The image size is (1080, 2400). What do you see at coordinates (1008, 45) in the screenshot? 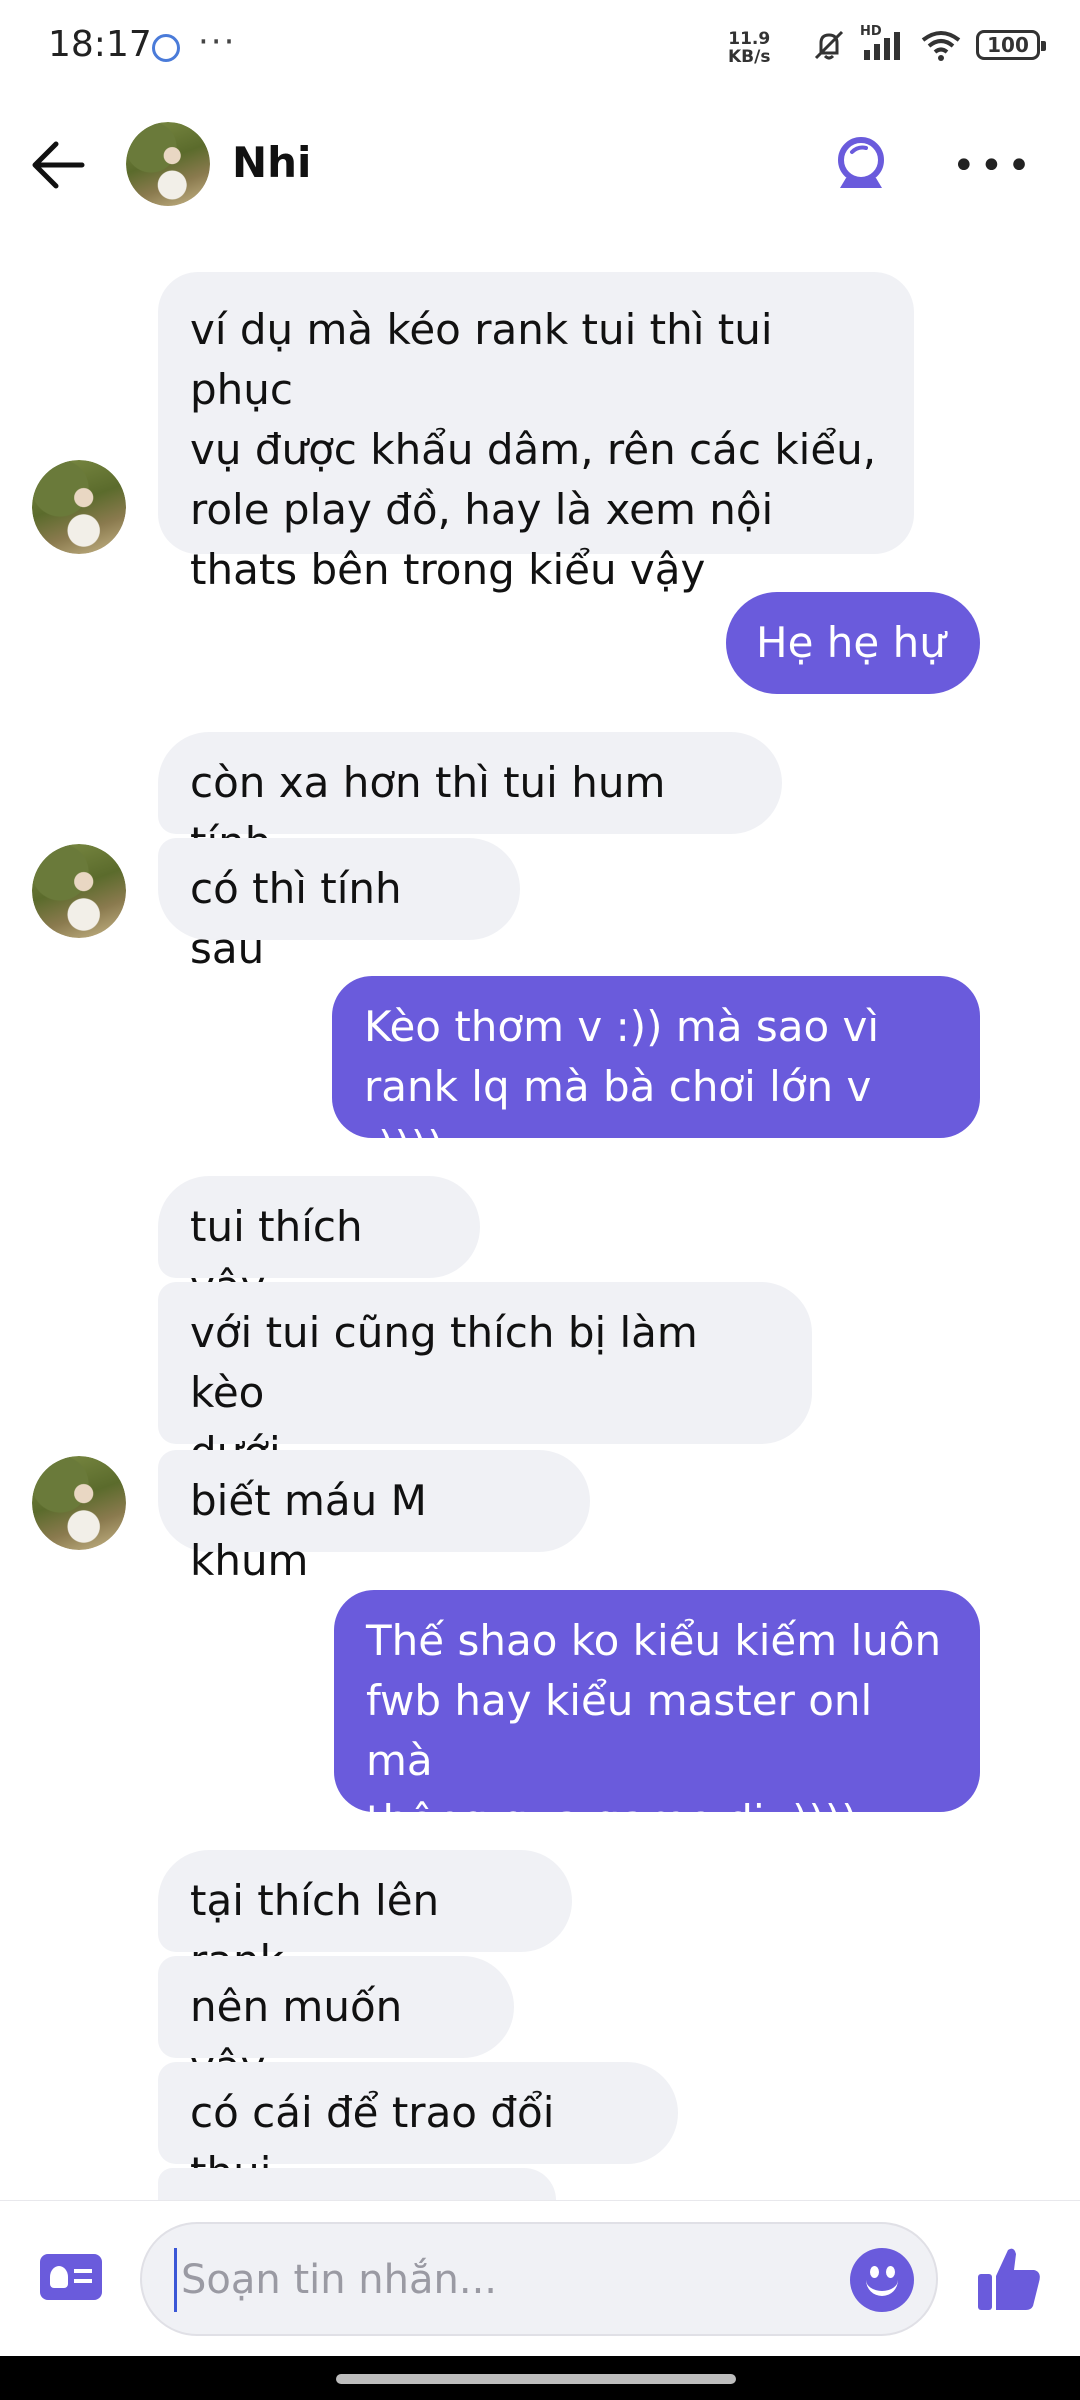
I see `battery-level: 100` at bounding box center [1008, 45].